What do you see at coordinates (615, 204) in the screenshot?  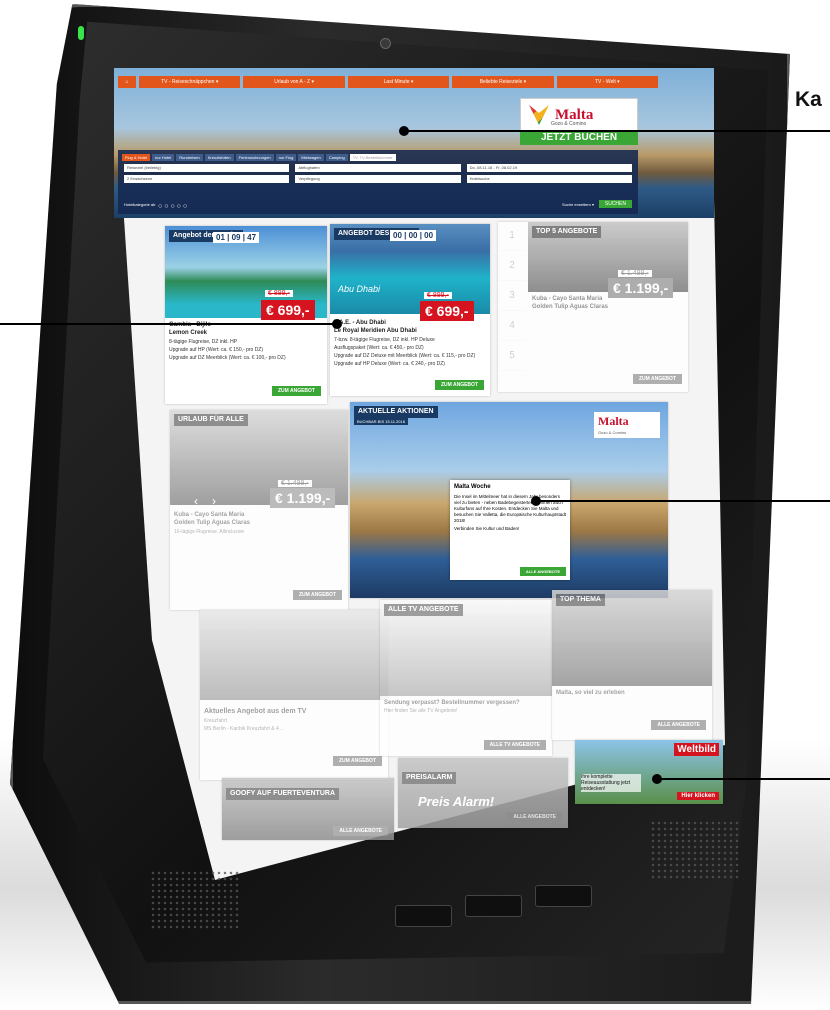 I see `search-button: SUCHEN` at bounding box center [615, 204].